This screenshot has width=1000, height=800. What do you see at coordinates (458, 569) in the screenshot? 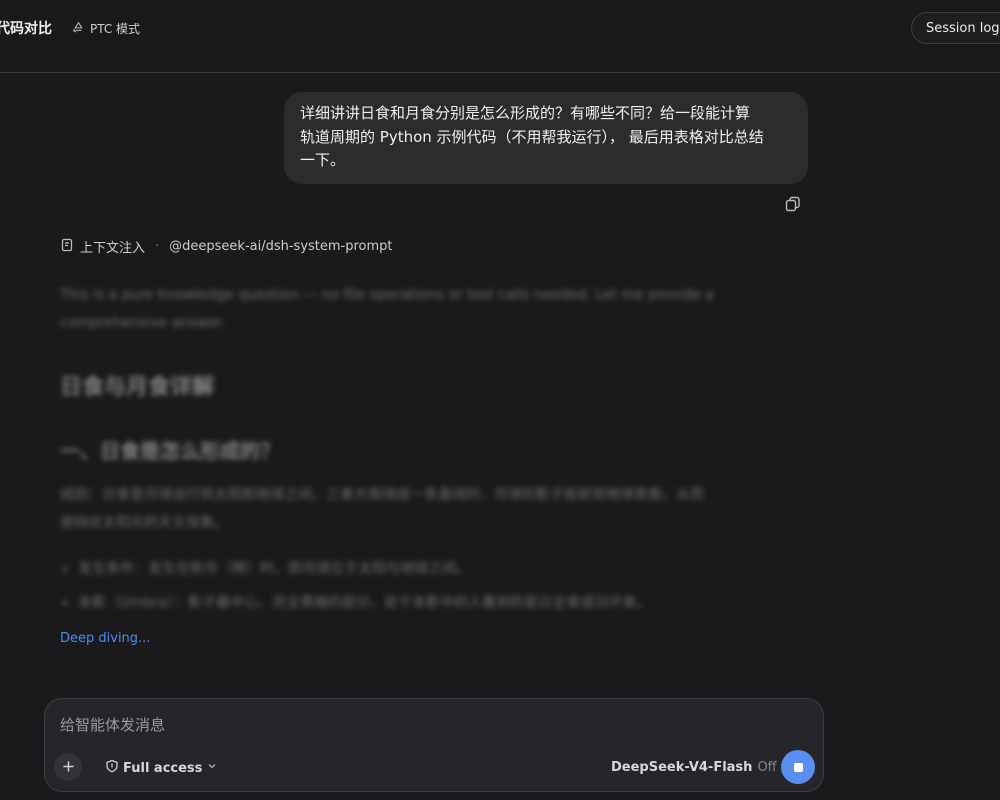
I see `list-item: 发生条件：发生在新月（朔）时，即月球位于太阳与地球之间。` at bounding box center [458, 569].